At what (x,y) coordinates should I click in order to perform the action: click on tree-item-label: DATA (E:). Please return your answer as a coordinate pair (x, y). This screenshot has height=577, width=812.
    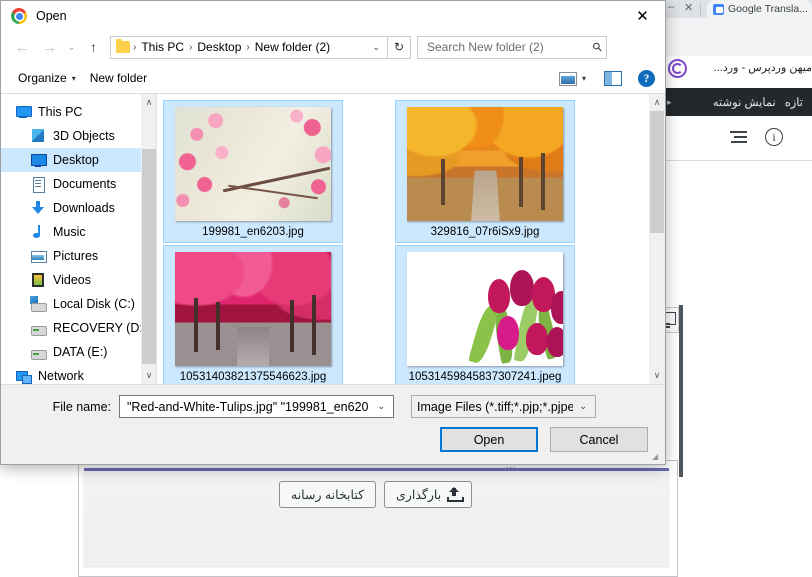
    Looking at the image, I should click on (80, 352).